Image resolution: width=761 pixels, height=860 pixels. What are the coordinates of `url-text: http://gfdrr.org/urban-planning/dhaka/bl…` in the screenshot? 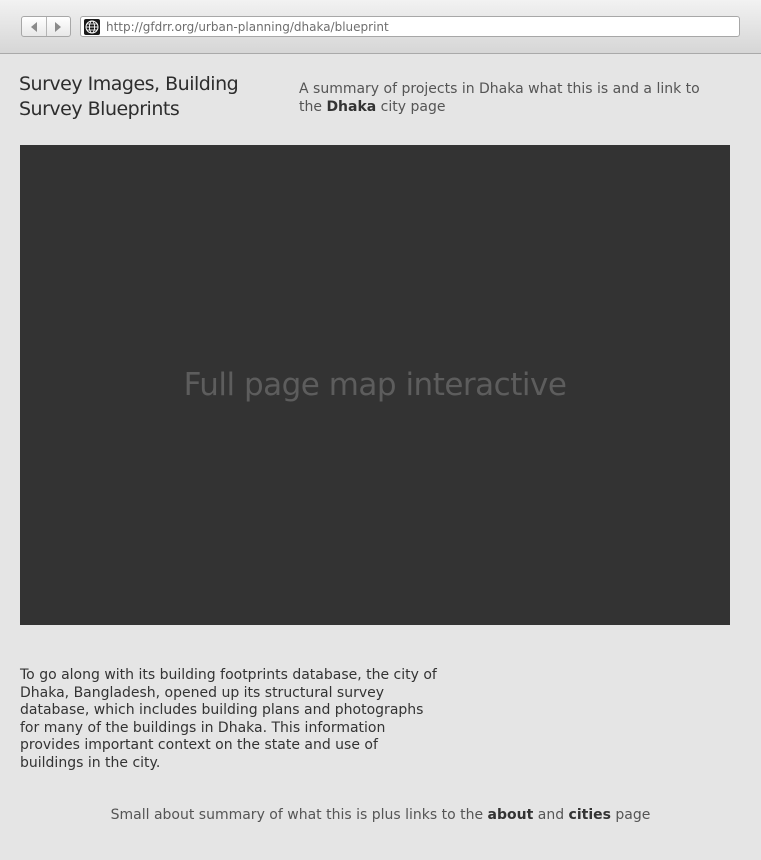 It's located at (247, 27).